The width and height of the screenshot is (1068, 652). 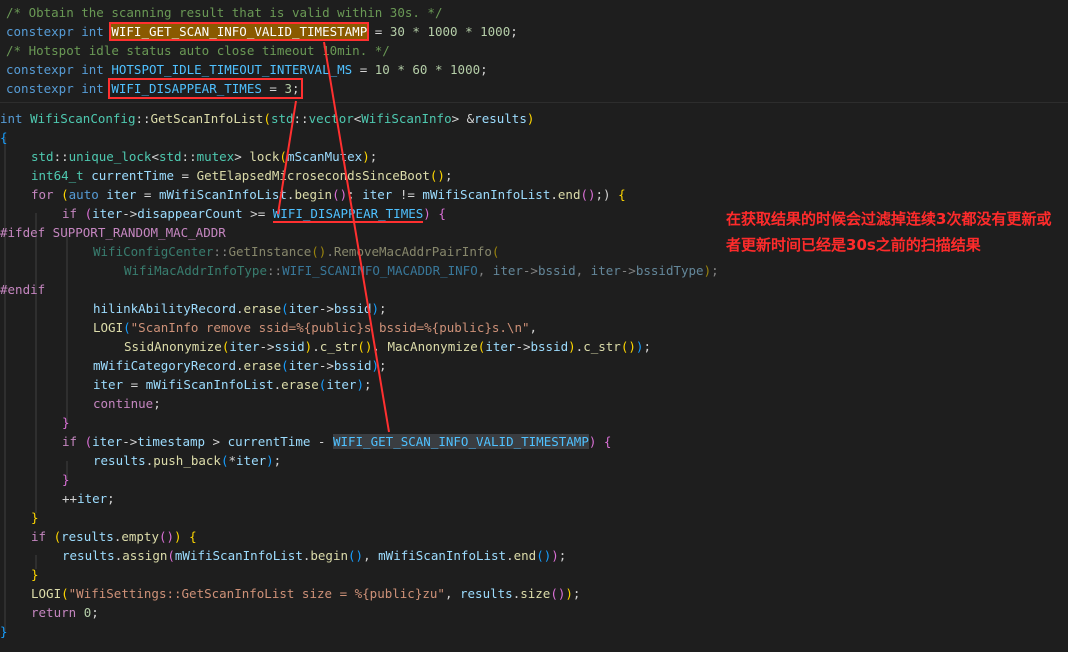 I want to click on field-bssidtype: bssidType, so click(x=670, y=270).